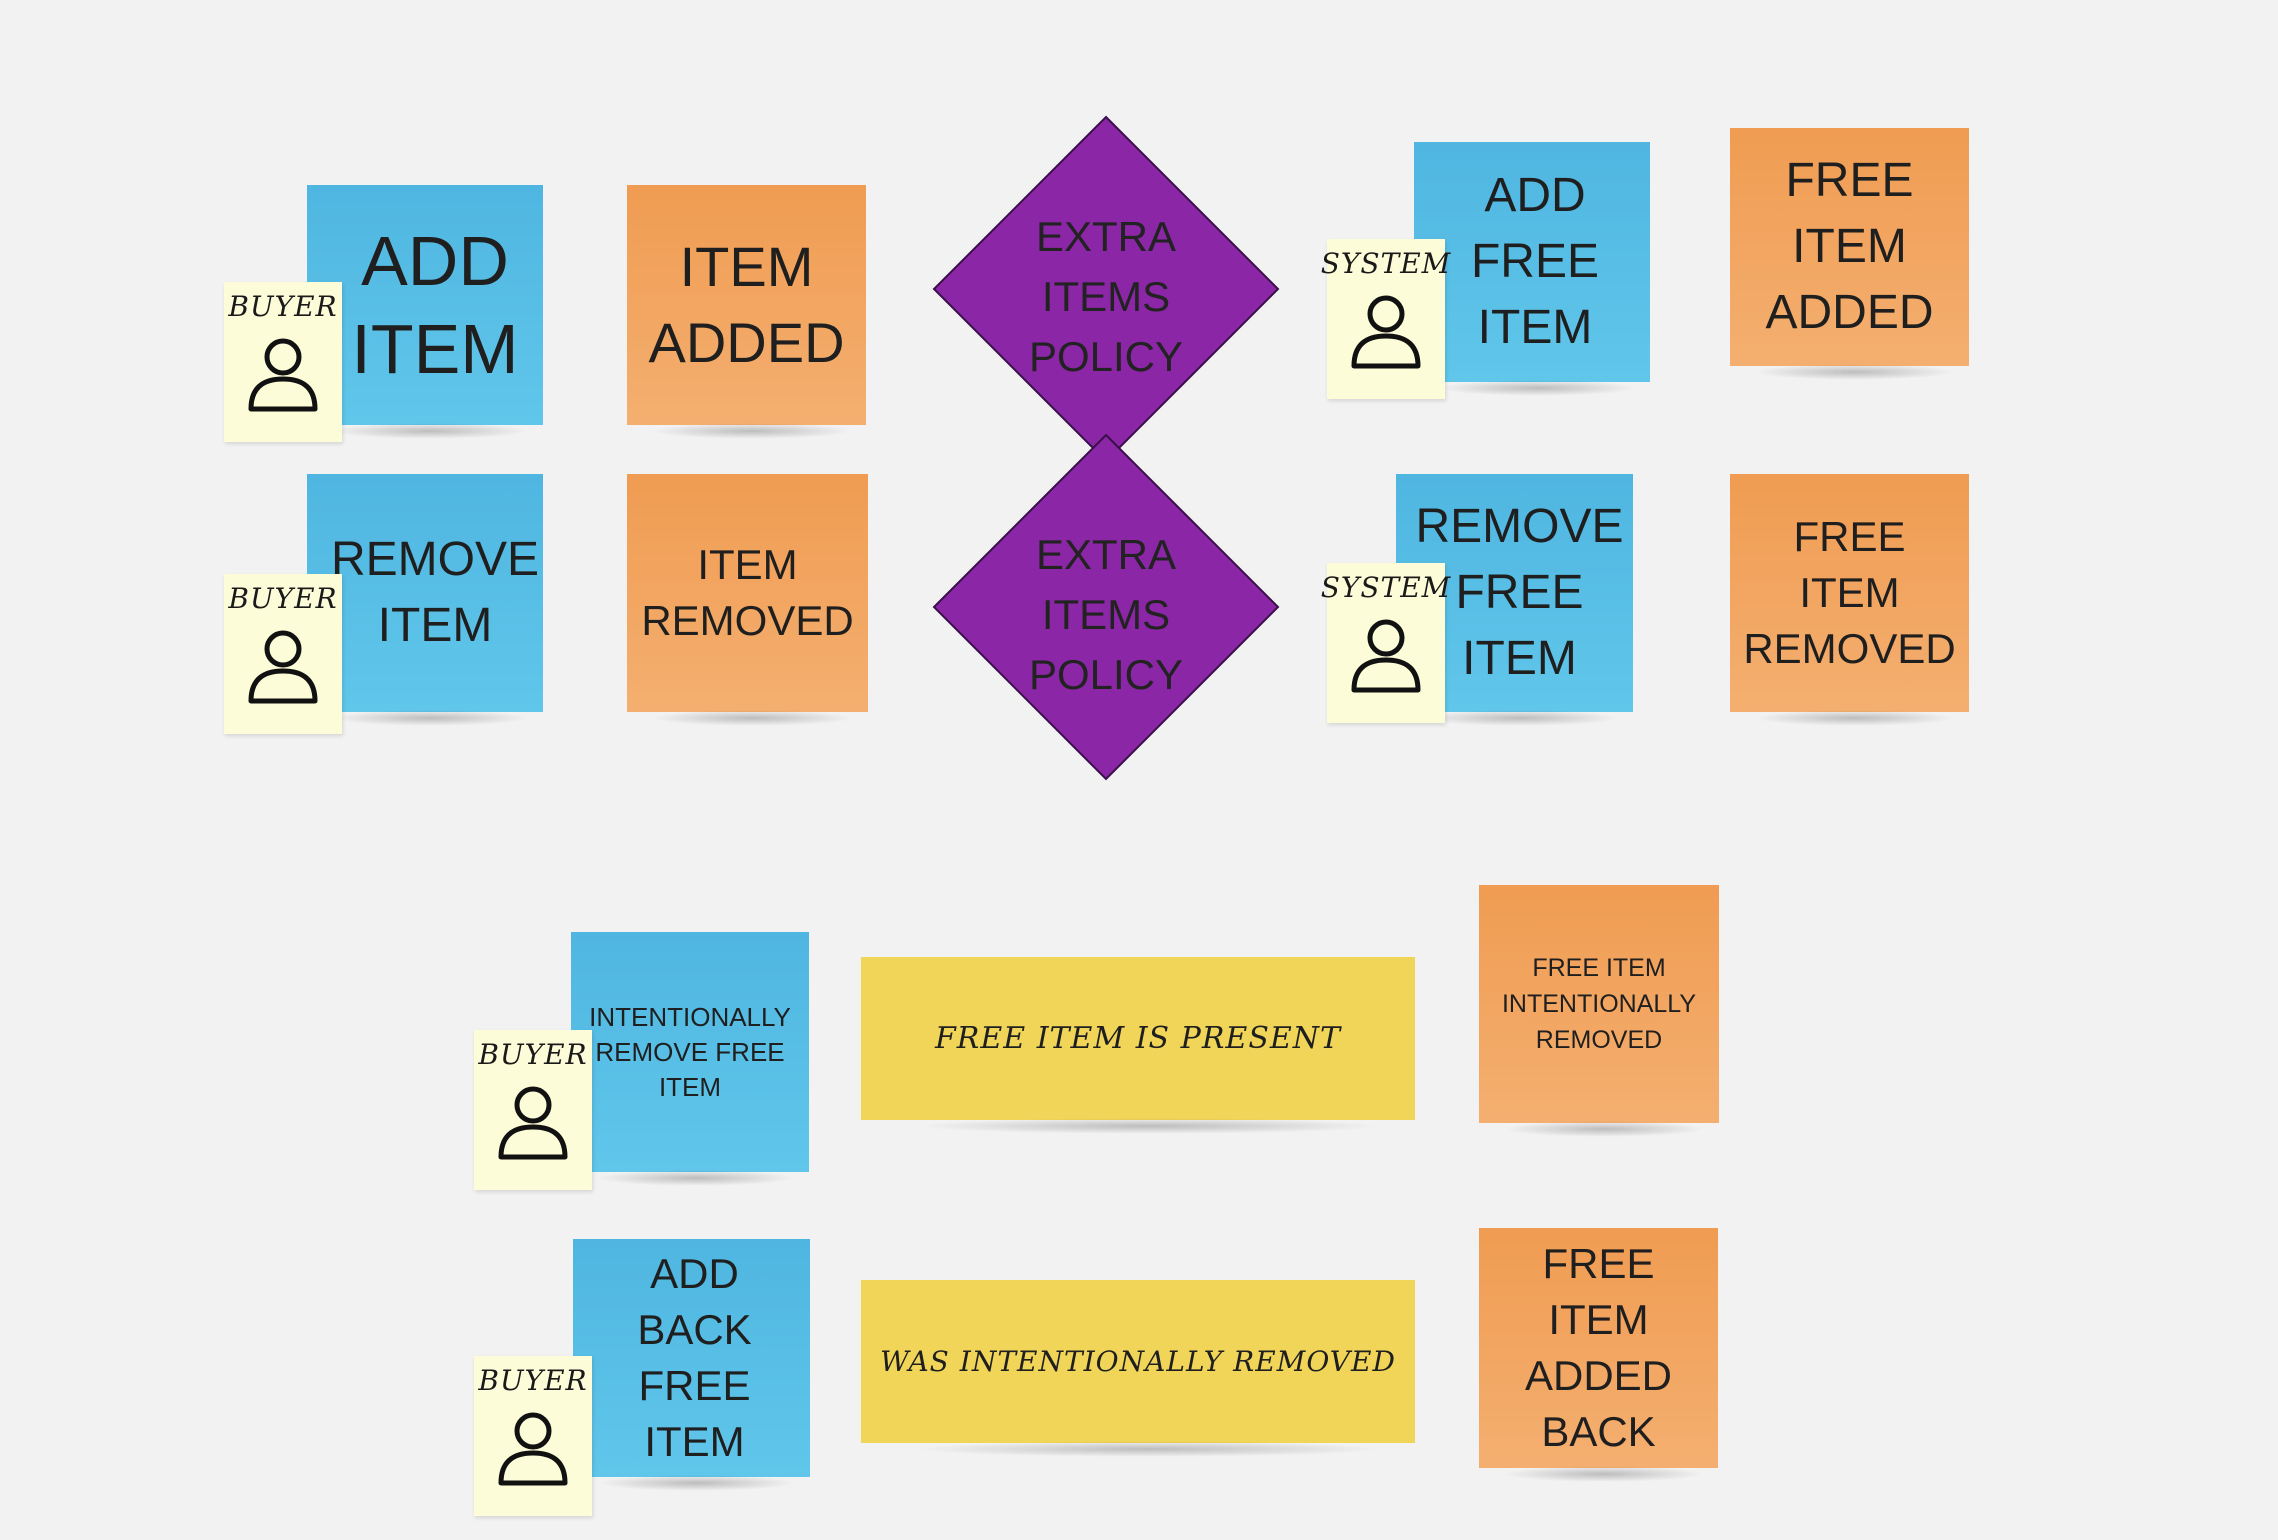  I want to click on event-free-item-intentionally-removed: FREE ITEM INTENTIONALLY REMOVED, so click(1599, 1011).